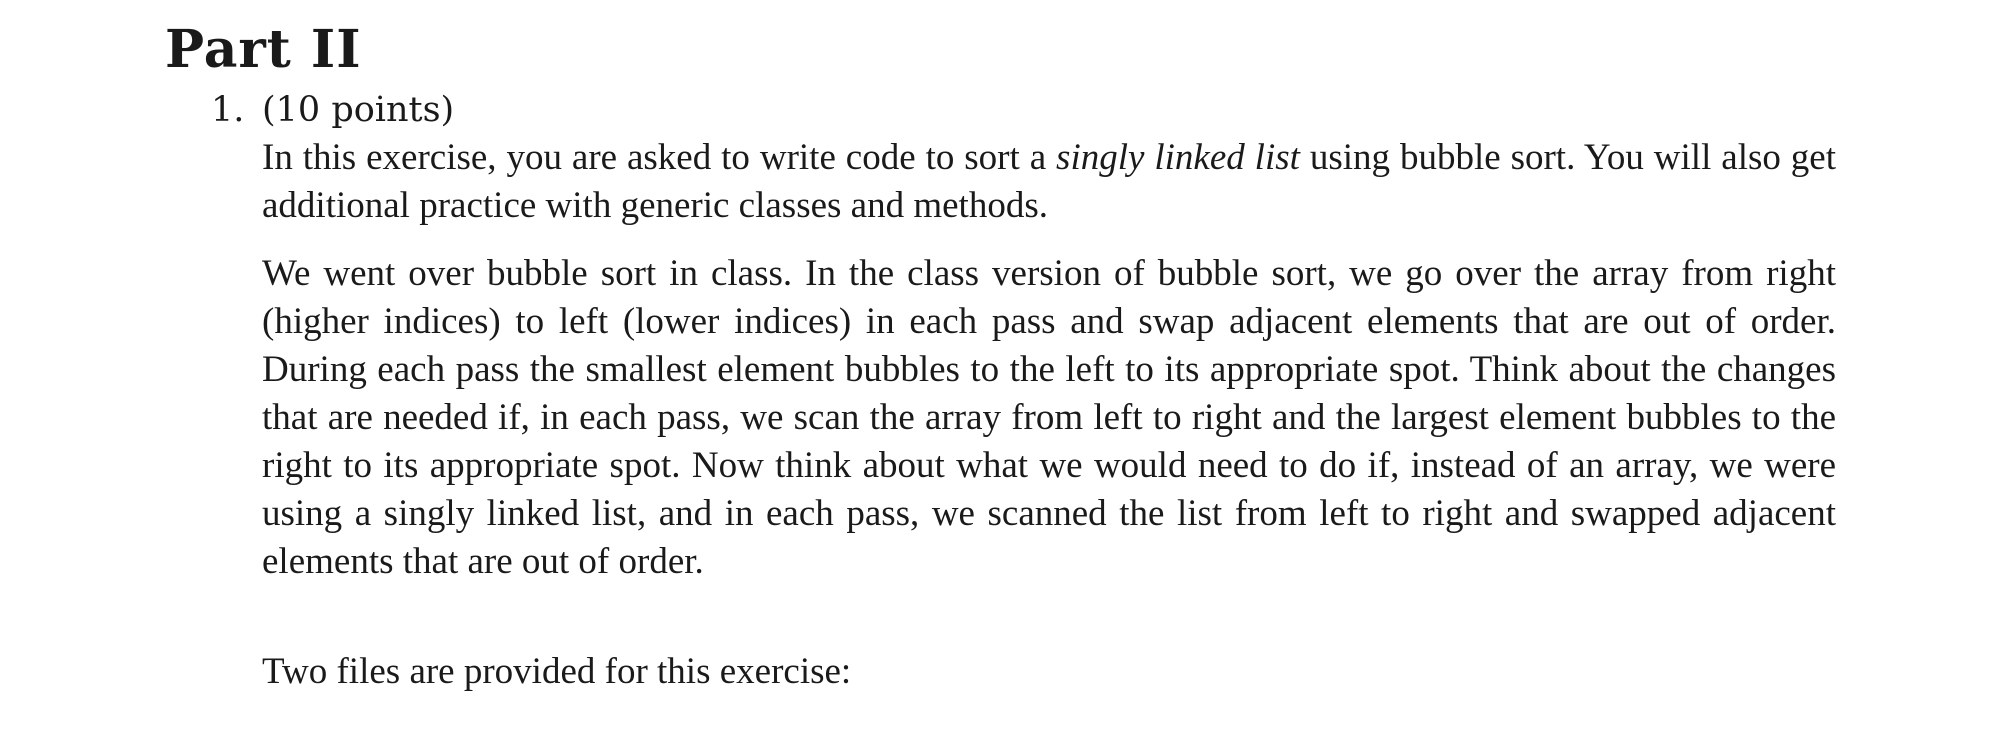  I want to click on section-heading: Part II, so click(263, 49).